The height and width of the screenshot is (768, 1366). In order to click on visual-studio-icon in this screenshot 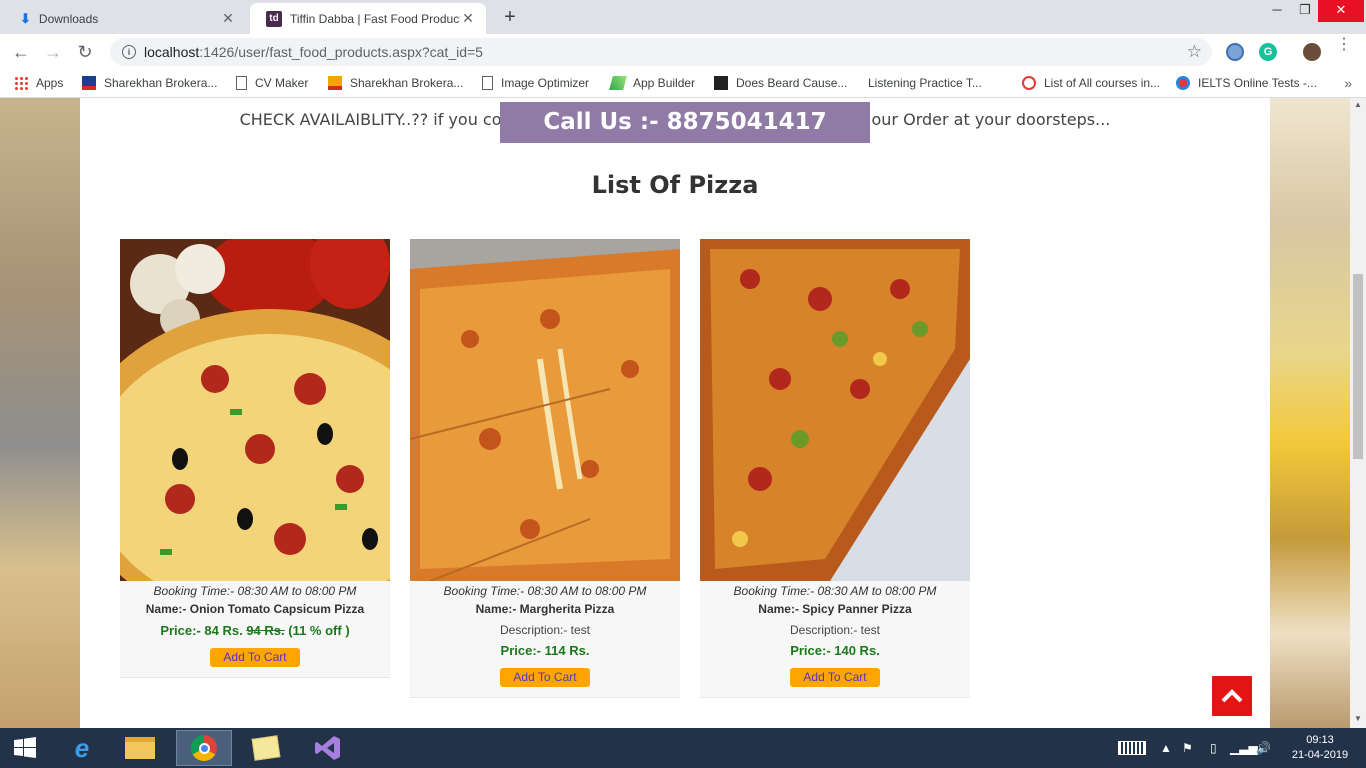, I will do `click(328, 748)`.